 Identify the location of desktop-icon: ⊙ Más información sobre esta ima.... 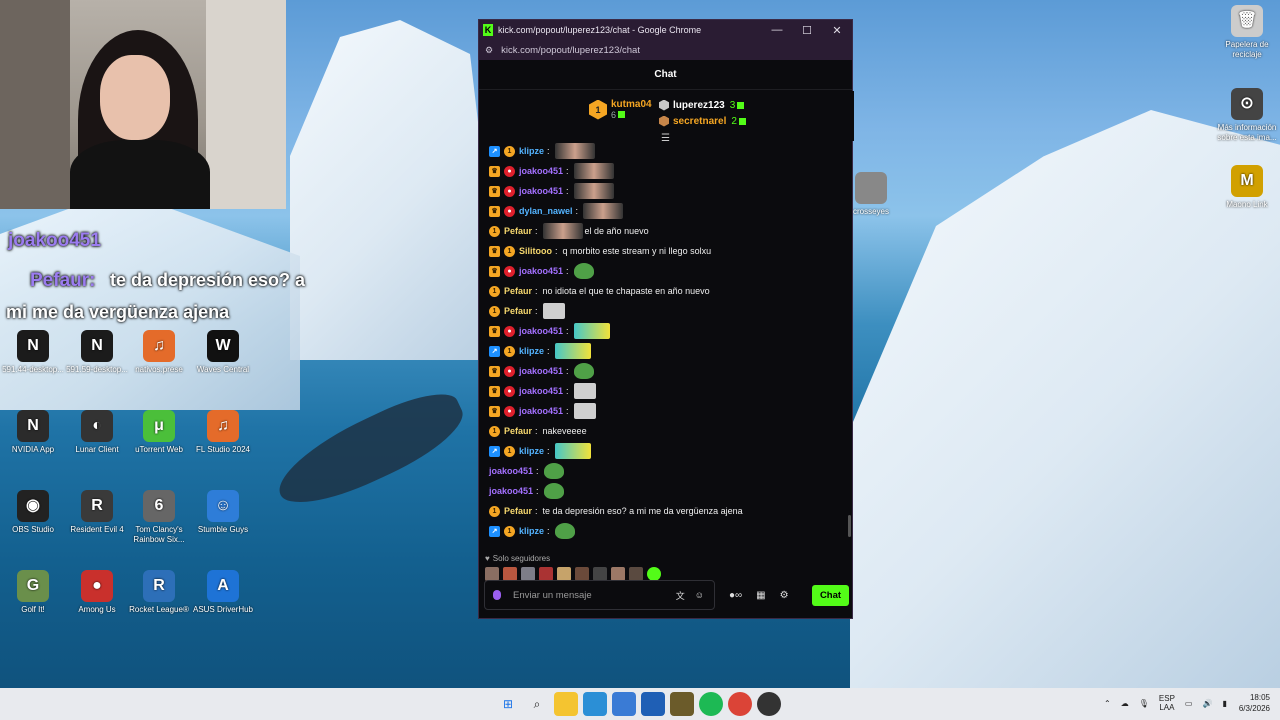
(1247, 115).